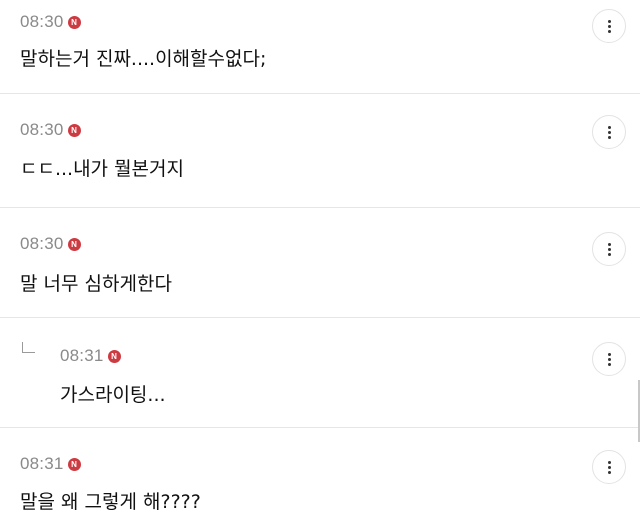 The image size is (640, 521). What do you see at coordinates (96, 284) in the screenshot?
I see `comment-text: 말 너무 심하게한다` at bounding box center [96, 284].